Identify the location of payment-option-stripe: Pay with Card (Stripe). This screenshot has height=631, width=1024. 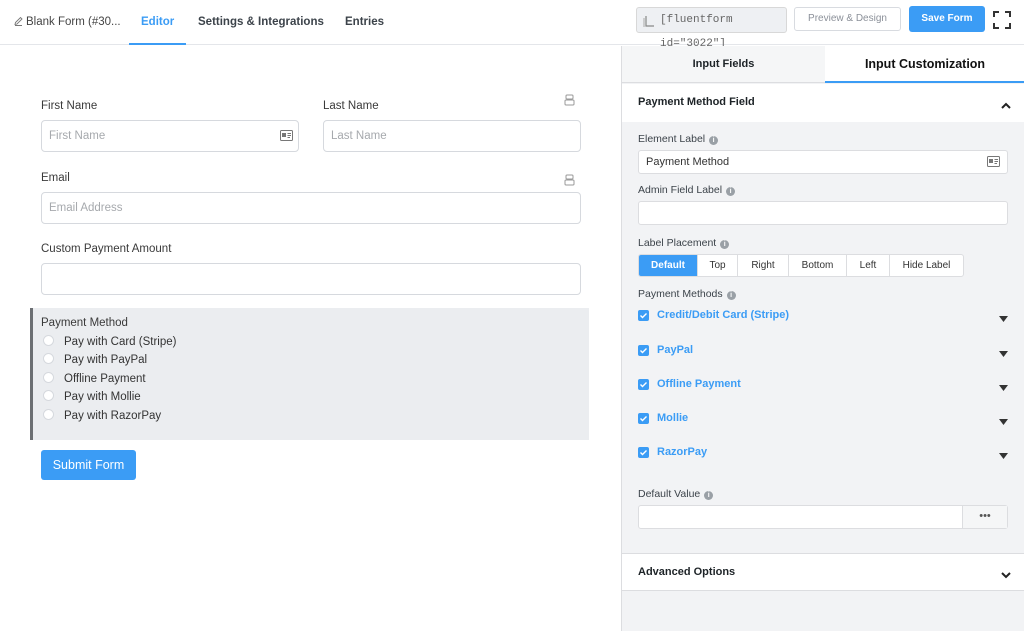
(109, 341).